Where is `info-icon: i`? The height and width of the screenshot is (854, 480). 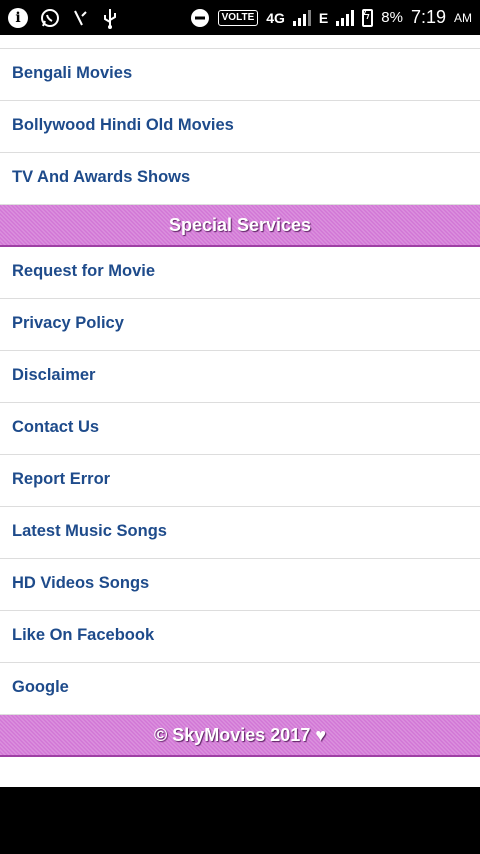 info-icon: i is located at coordinates (18, 17).